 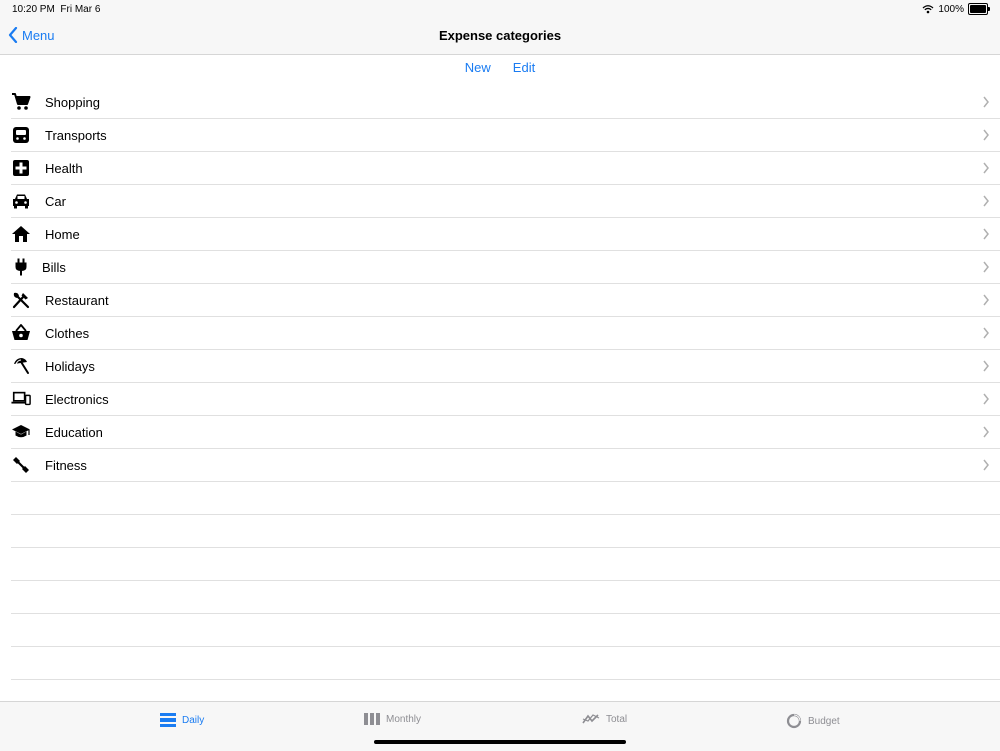 I want to click on category-label: Health, so click(x=64, y=168).